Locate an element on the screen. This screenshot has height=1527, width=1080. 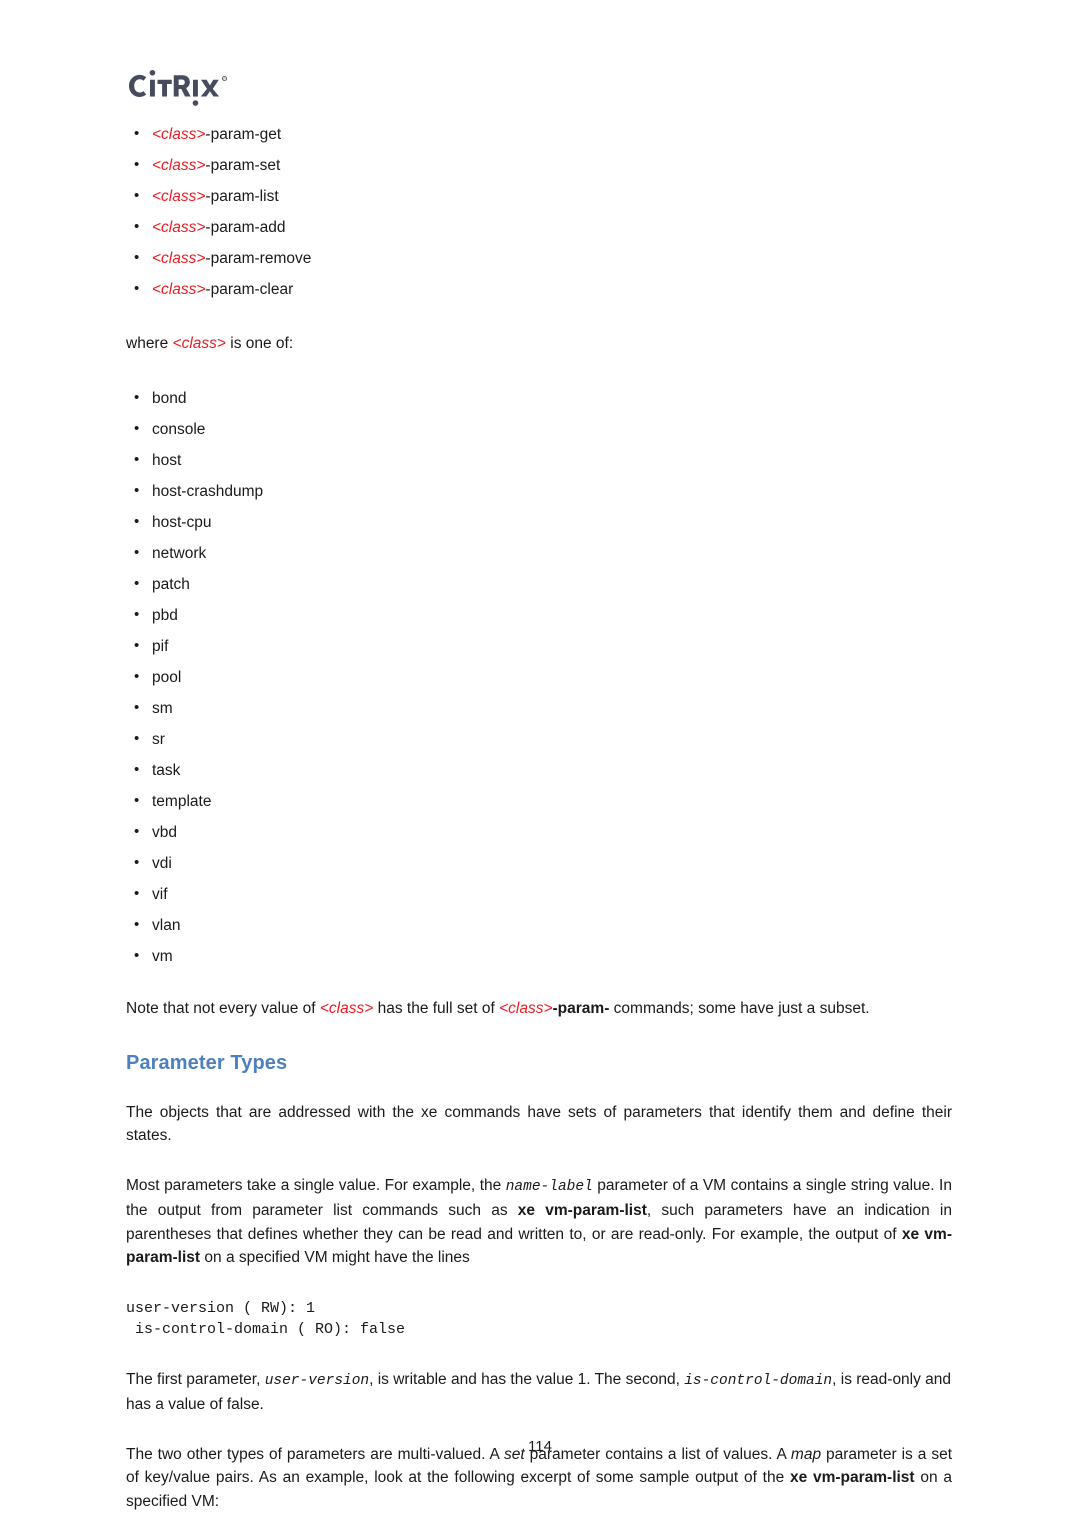
class-value: pool is located at coordinates (167, 677).